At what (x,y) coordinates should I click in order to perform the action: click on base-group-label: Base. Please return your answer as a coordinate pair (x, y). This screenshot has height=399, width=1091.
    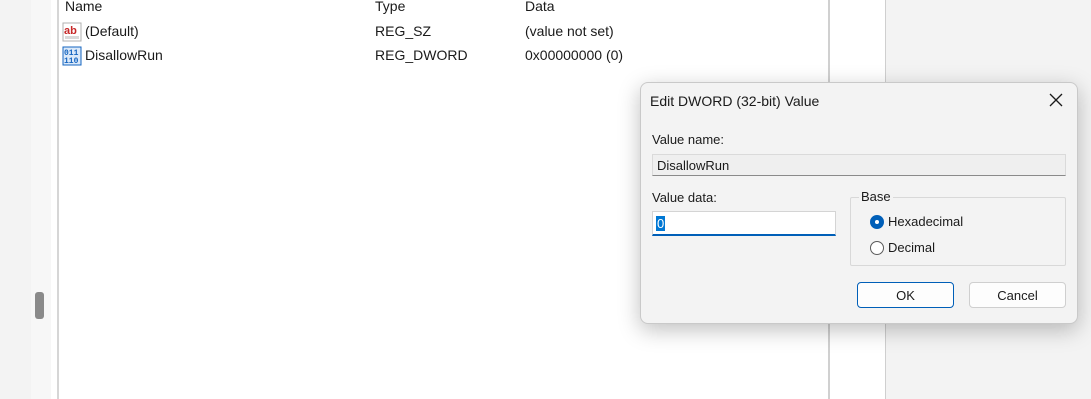
    Looking at the image, I should click on (876, 196).